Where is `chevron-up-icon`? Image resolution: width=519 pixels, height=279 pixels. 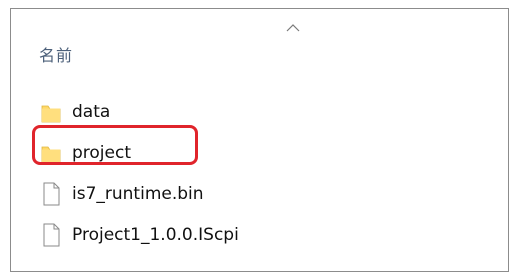
chevron-up-icon is located at coordinates (293, 28).